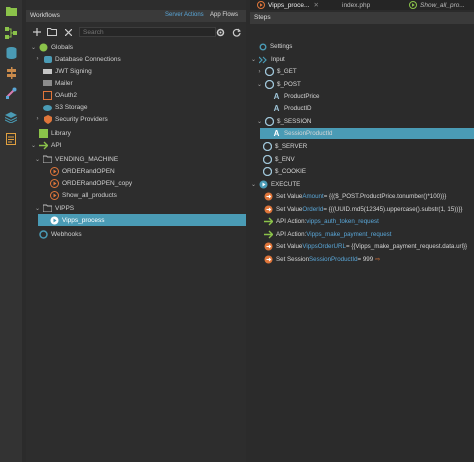 The height and width of the screenshot is (462, 474). What do you see at coordinates (43, 234) in the screenshot?
I see `webhook-icon` at bounding box center [43, 234].